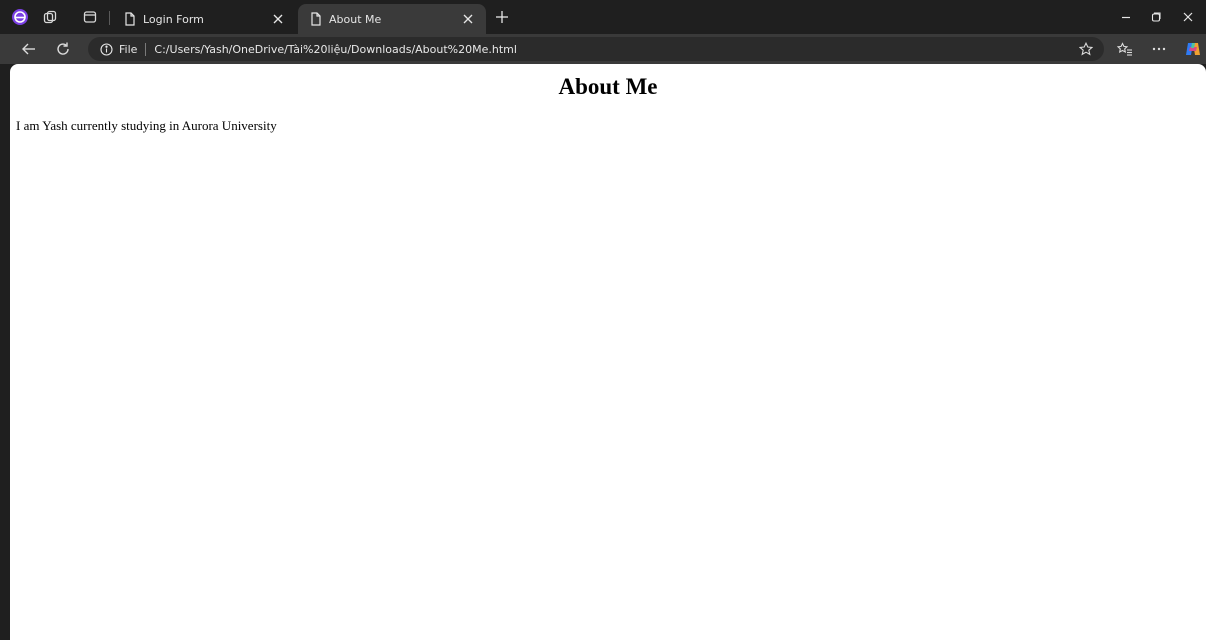  What do you see at coordinates (1193, 49) in the screenshot?
I see `copilot-icon` at bounding box center [1193, 49].